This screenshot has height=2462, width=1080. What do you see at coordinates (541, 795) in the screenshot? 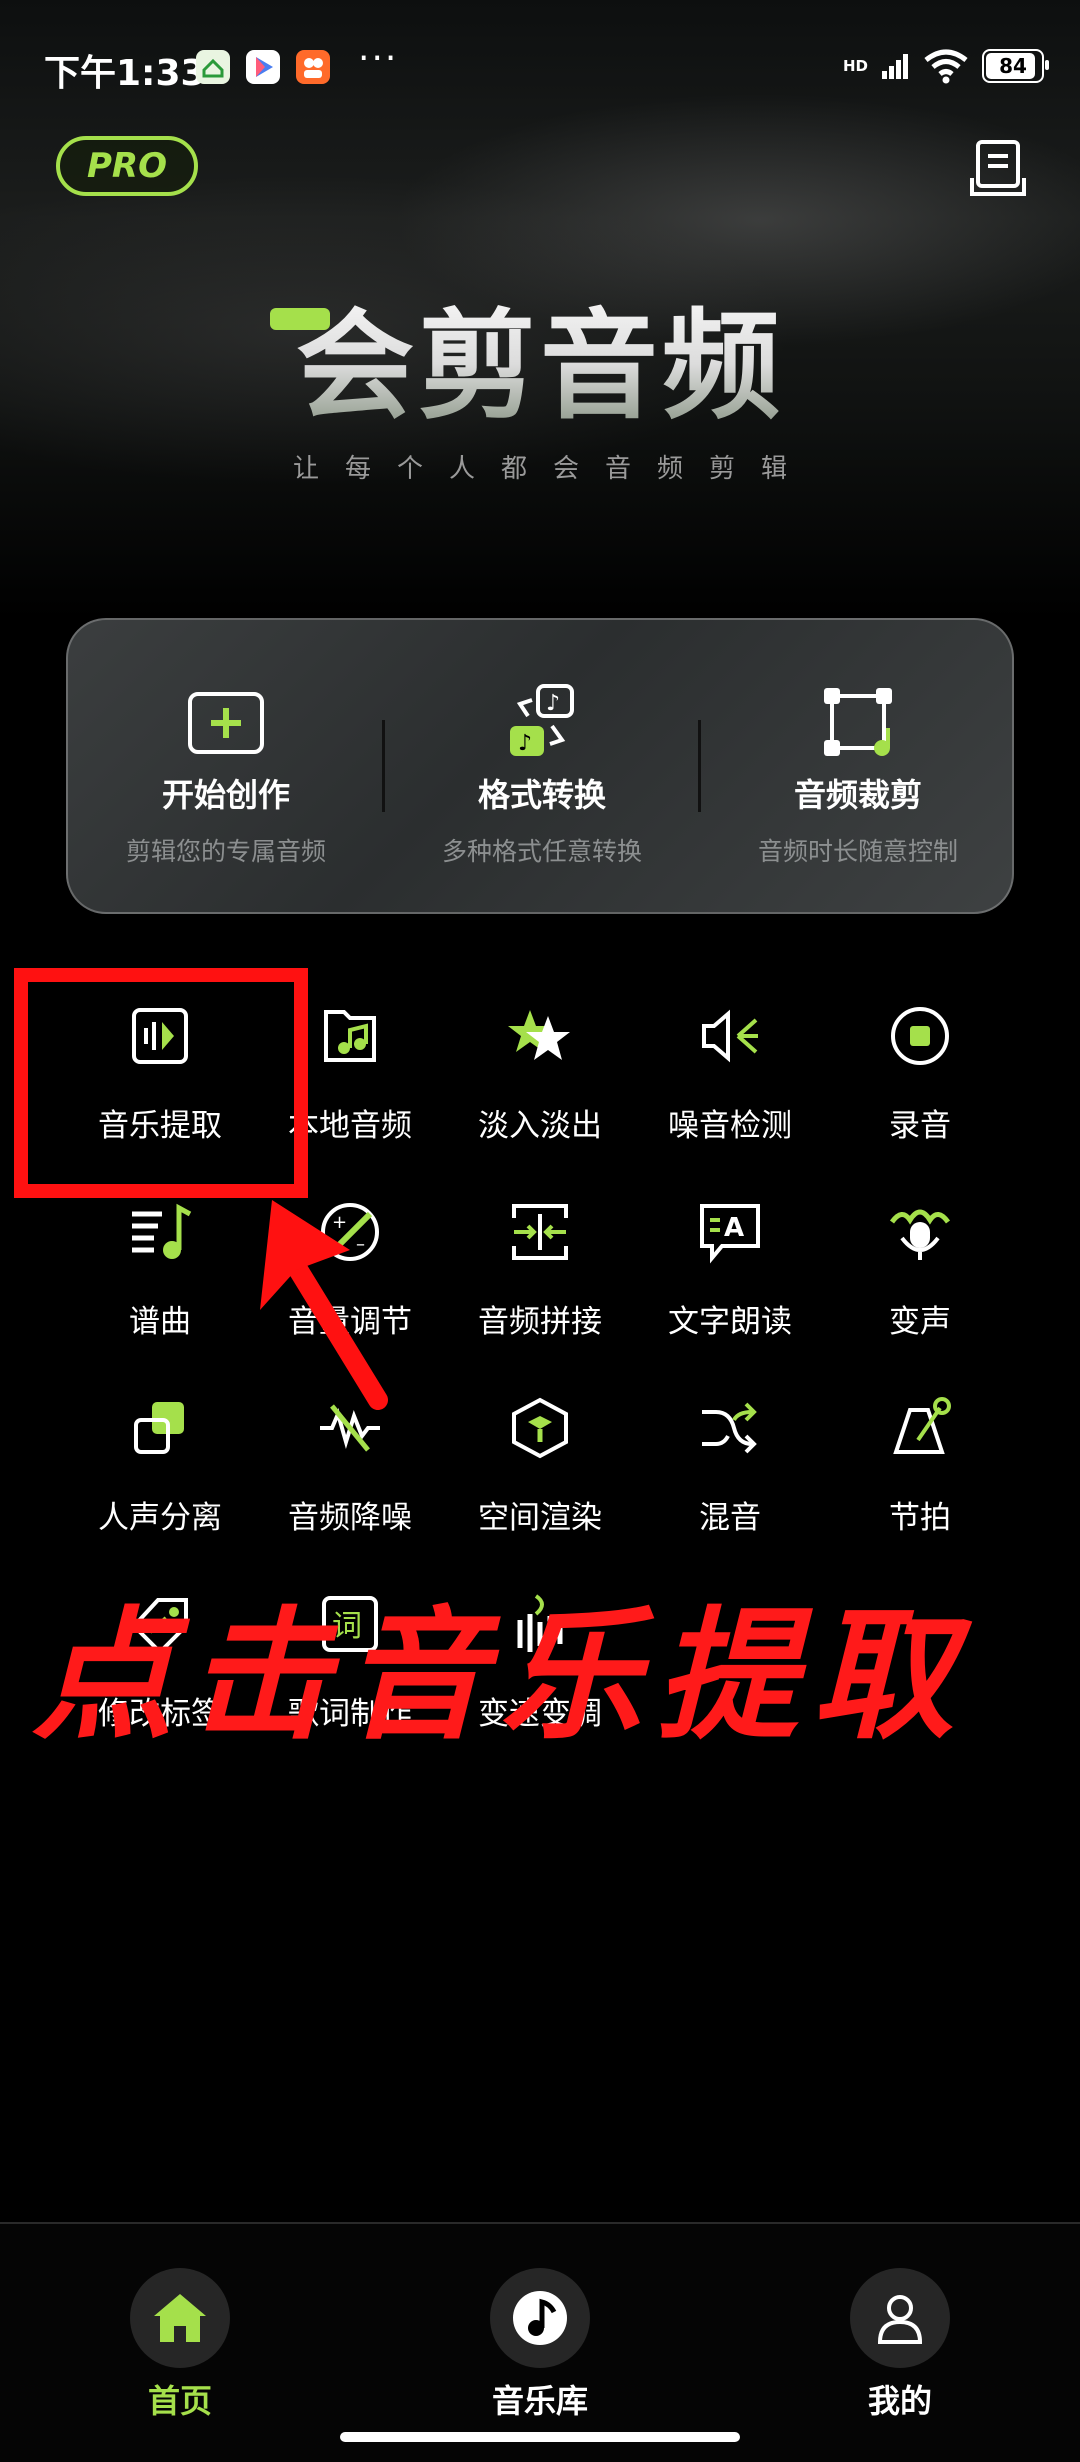
I see `card-title: 格式转换` at bounding box center [541, 795].